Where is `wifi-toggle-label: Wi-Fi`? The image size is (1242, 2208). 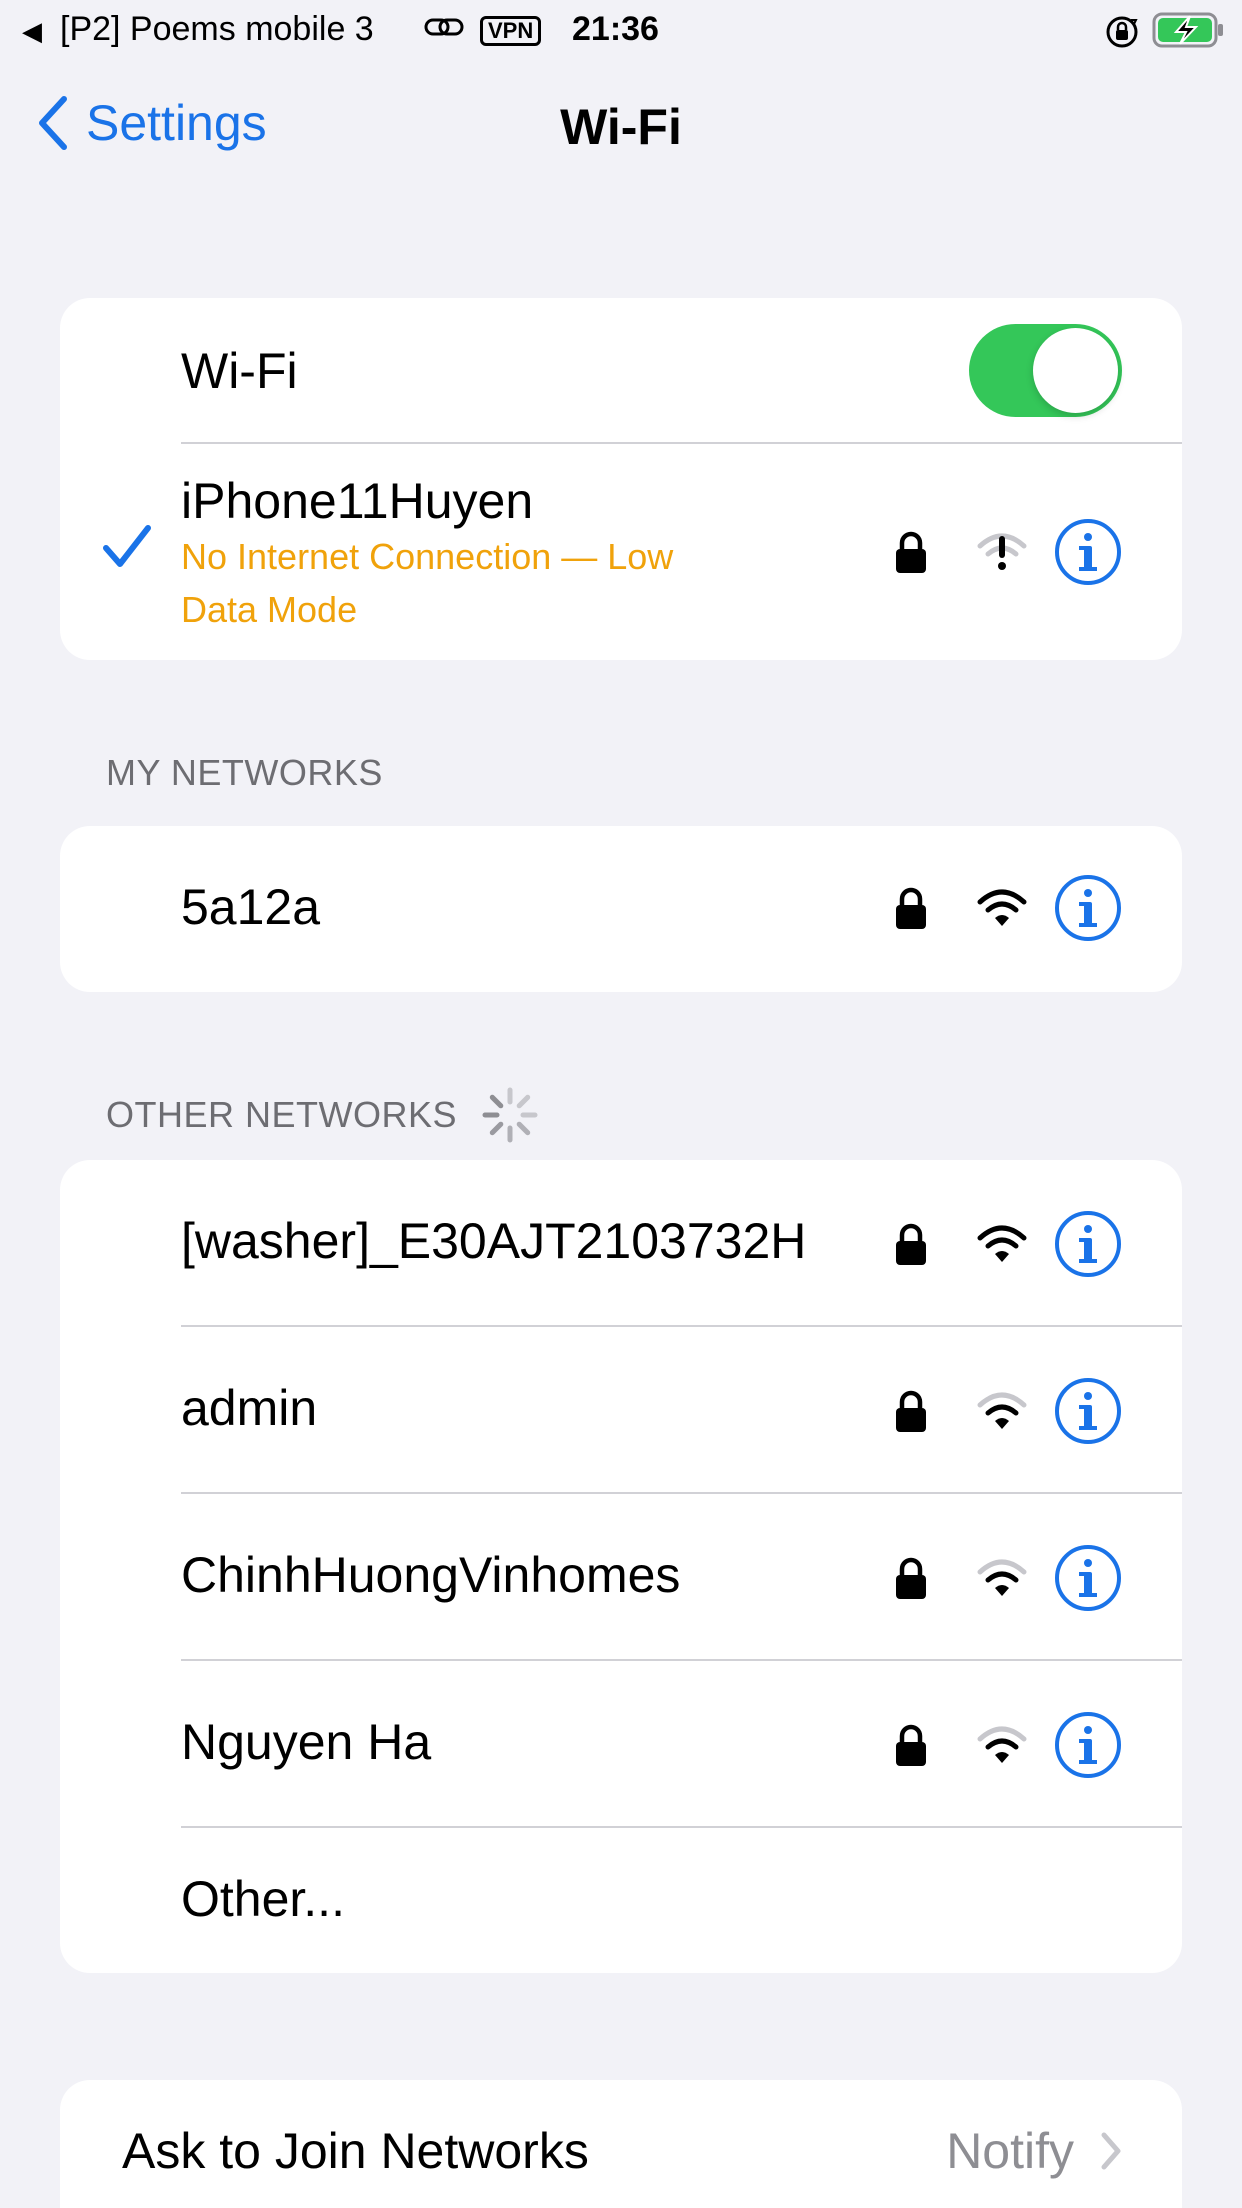
wifi-toggle-label: Wi-Fi is located at coordinates (239, 371).